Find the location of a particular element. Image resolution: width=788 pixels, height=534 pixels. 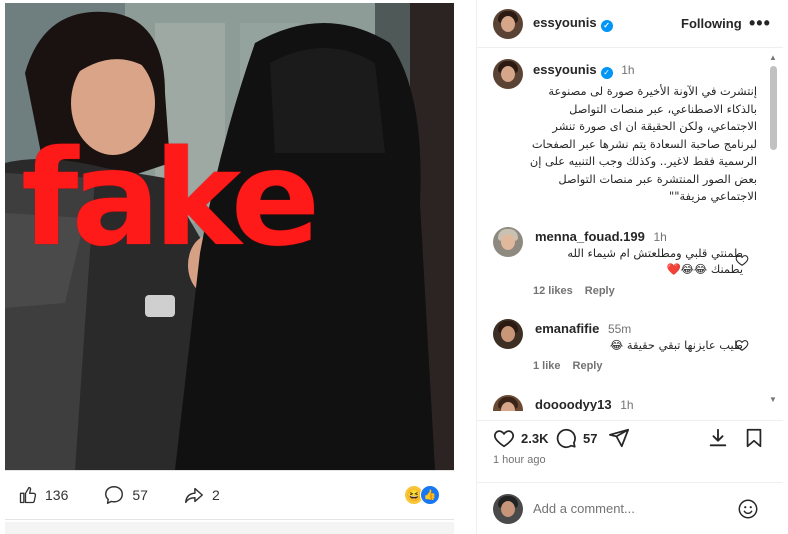

save-button is located at coordinates (754, 438).